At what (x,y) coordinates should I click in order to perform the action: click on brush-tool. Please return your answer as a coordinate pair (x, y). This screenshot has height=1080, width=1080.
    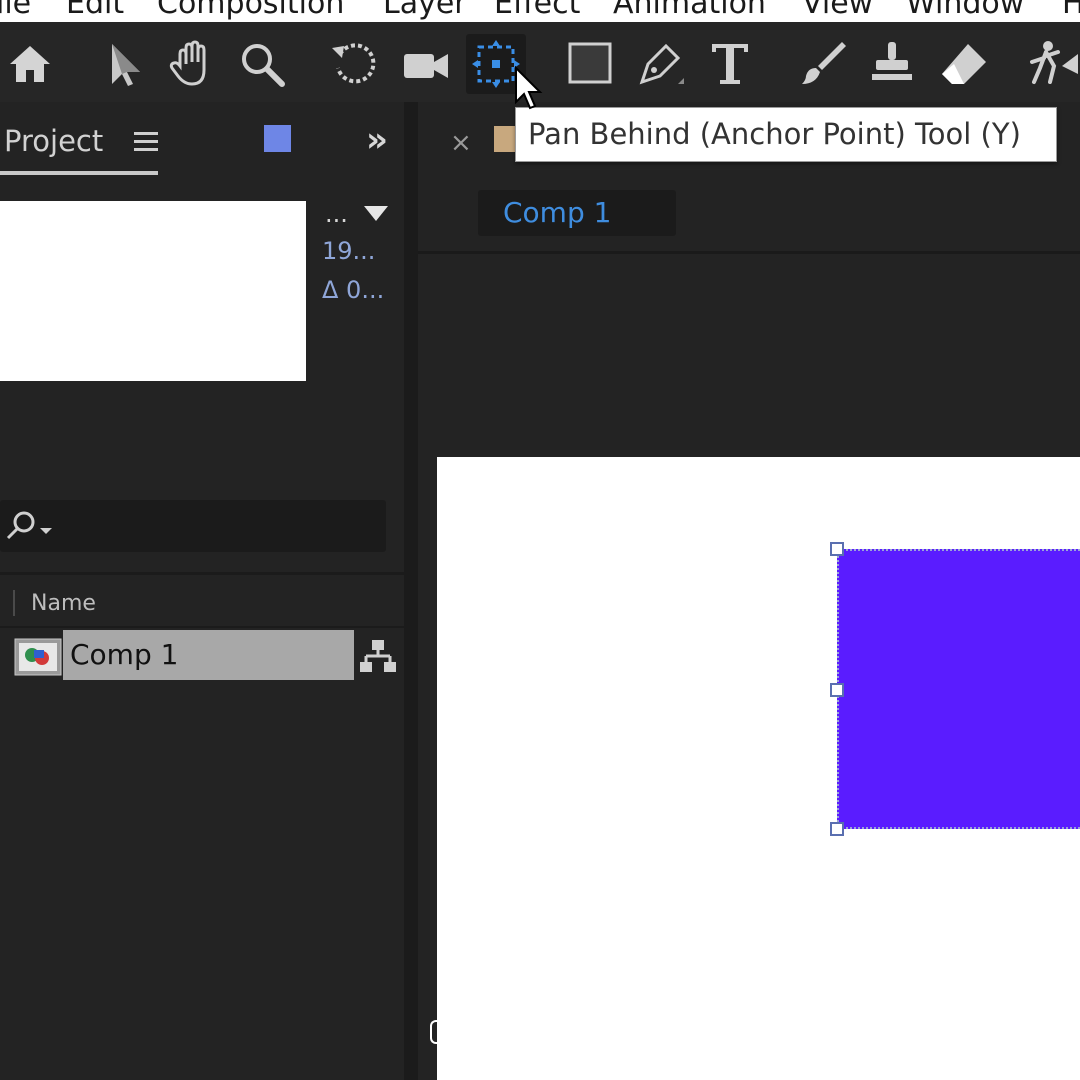
    Looking at the image, I should click on (822, 64).